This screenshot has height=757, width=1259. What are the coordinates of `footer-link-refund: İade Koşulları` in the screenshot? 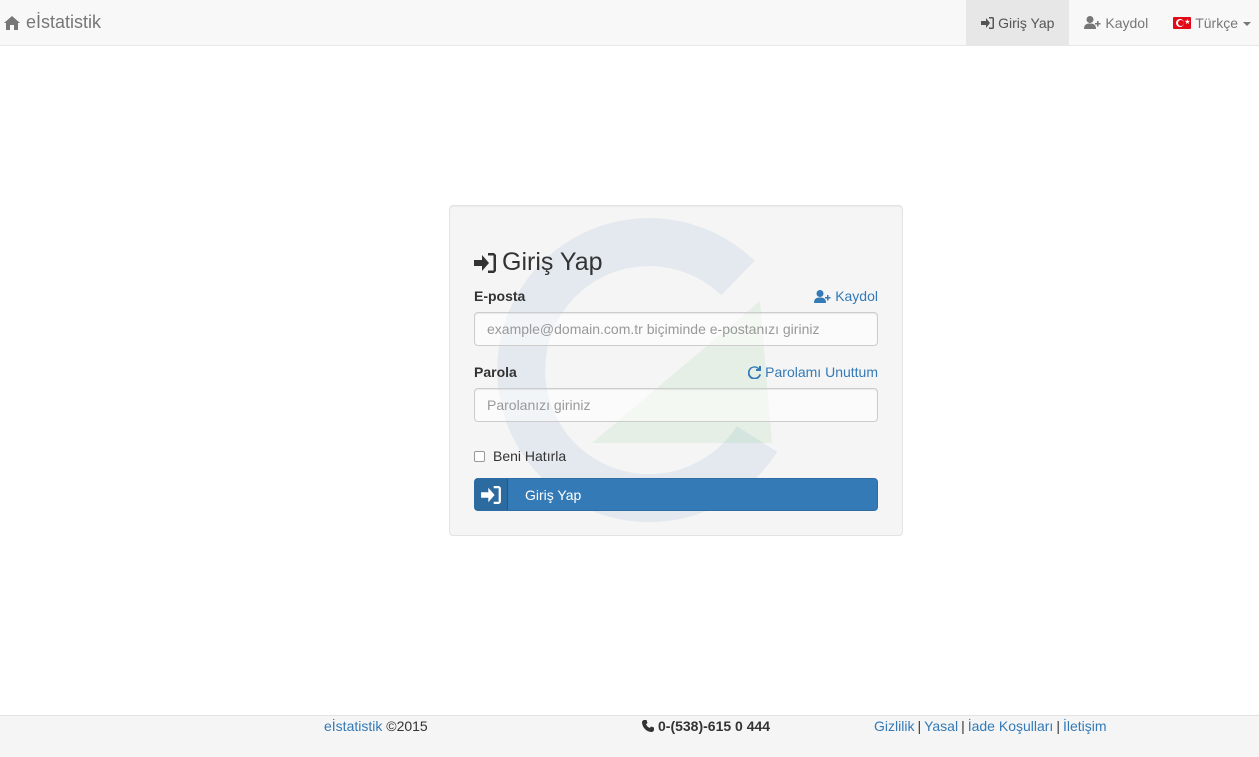 It's located at (1011, 726).